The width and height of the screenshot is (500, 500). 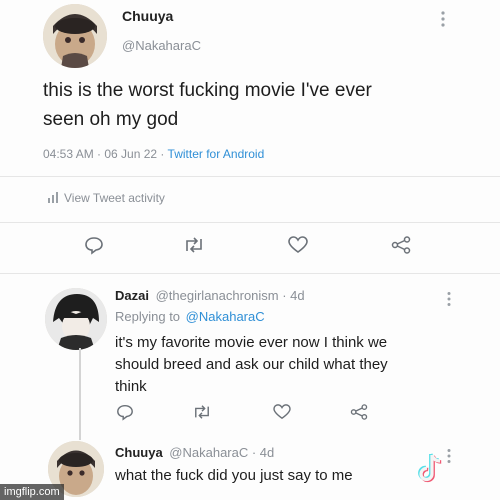 What do you see at coordinates (80, 394) in the screenshot?
I see `thread-line` at bounding box center [80, 394].